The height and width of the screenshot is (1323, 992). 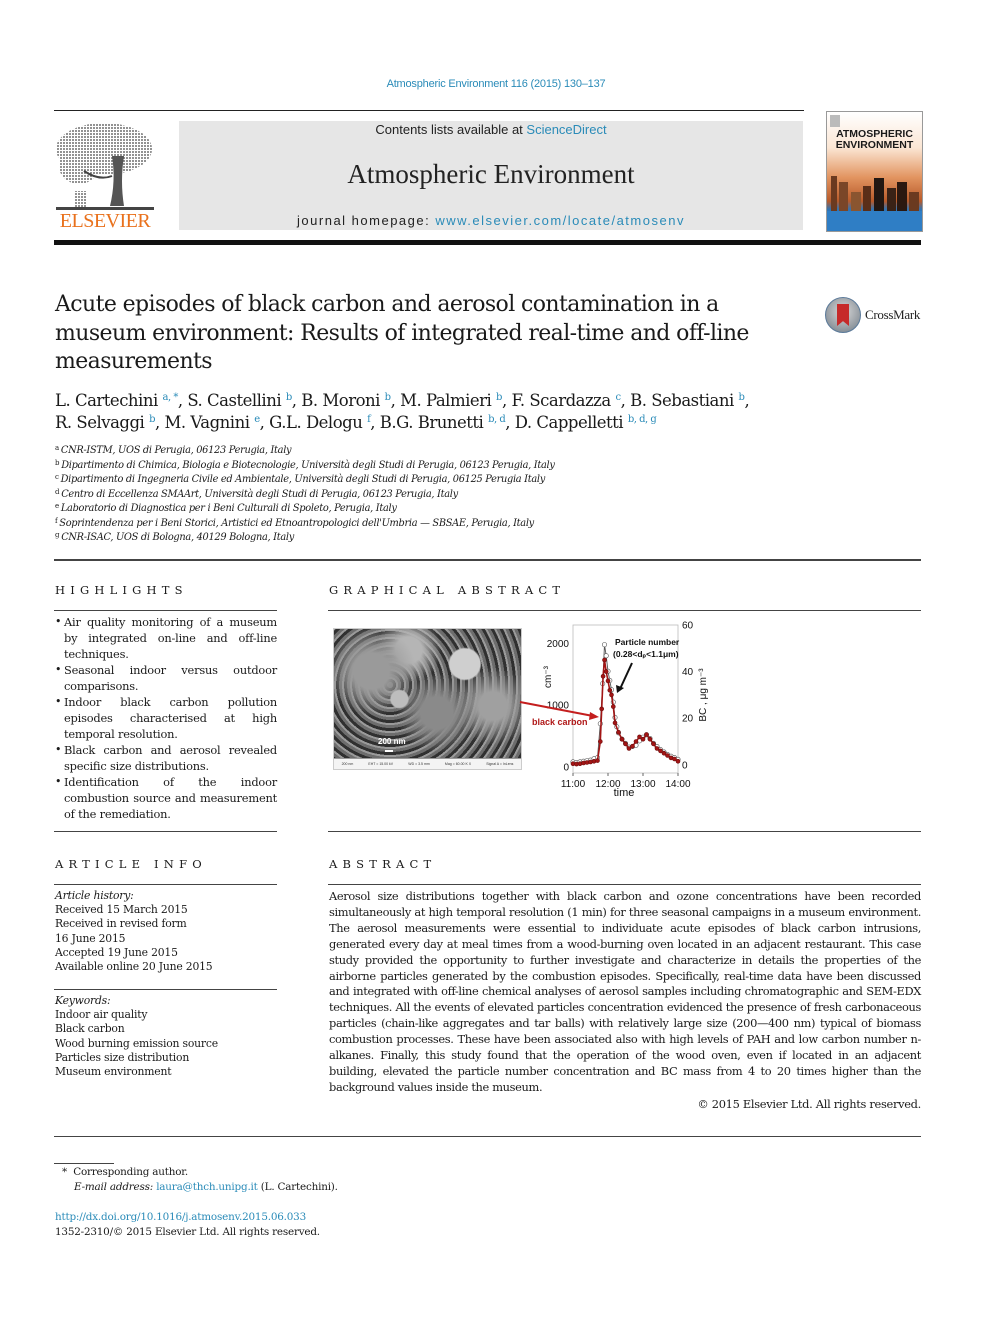 What do you see at coordinates (109, 422) in the screenshot?
I see `author: R. Selvaggi b,` at bounding box center [109, 422].